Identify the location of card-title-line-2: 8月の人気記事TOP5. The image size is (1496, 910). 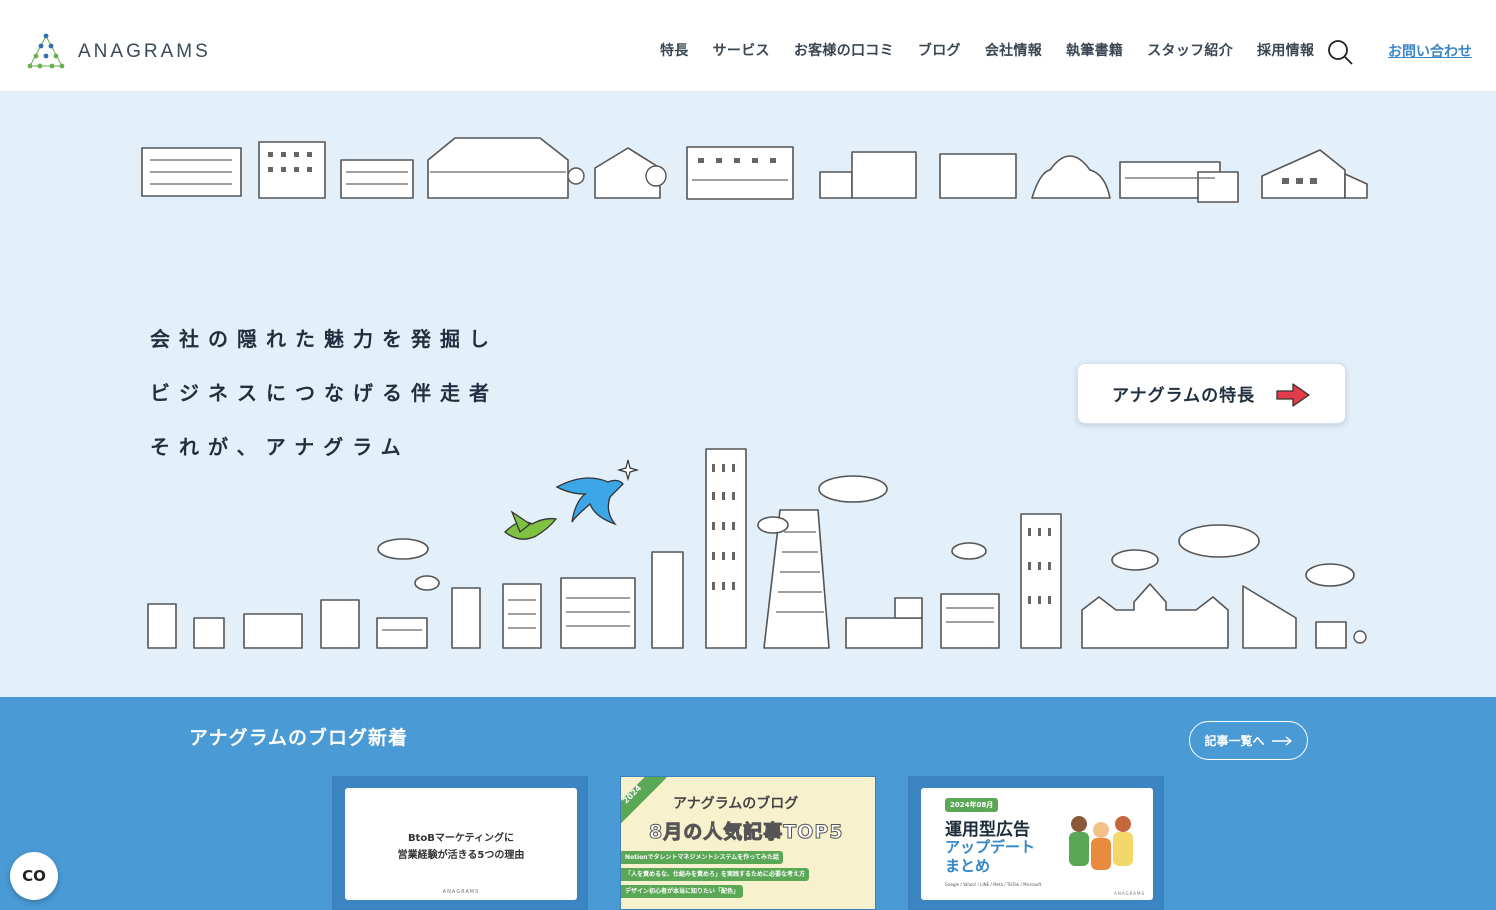
(746, 832).